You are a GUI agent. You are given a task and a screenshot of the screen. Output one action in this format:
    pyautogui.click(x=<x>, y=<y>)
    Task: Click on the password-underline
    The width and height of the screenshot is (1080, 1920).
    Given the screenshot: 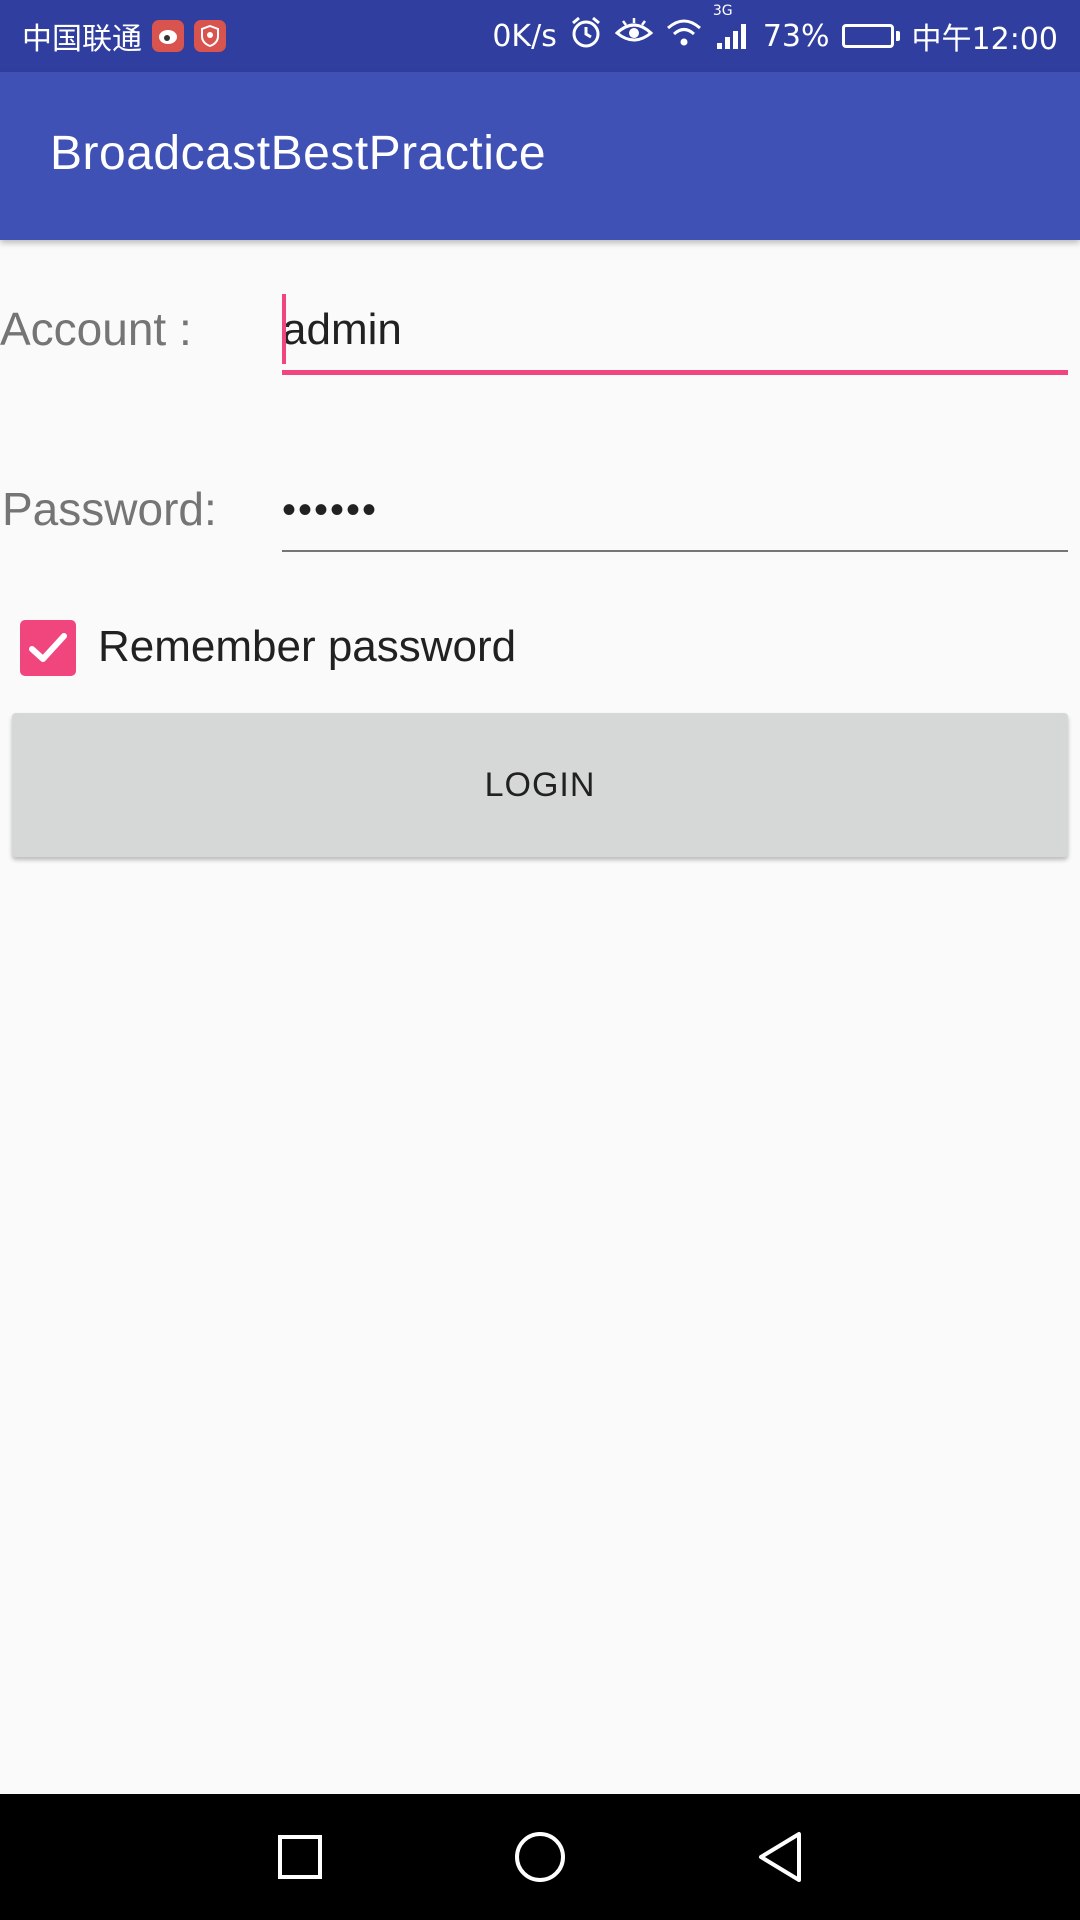 What is the action you would take?
    pyautogui.click(x=675, y=551)
    